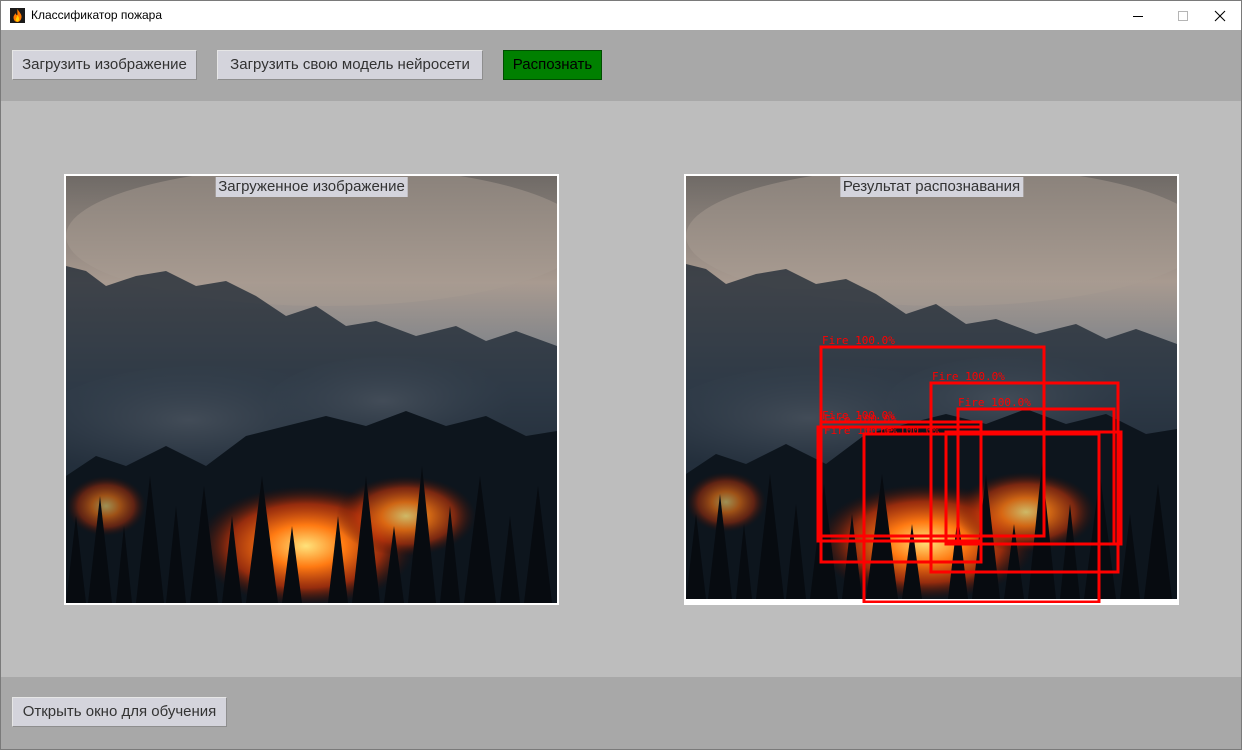 This screenshot has width=1242, height=750. What do you see at coordinates (96, 15) in the screenshot?
I see `window-title: Классификатор пожара` at bounding box center [96, 15].